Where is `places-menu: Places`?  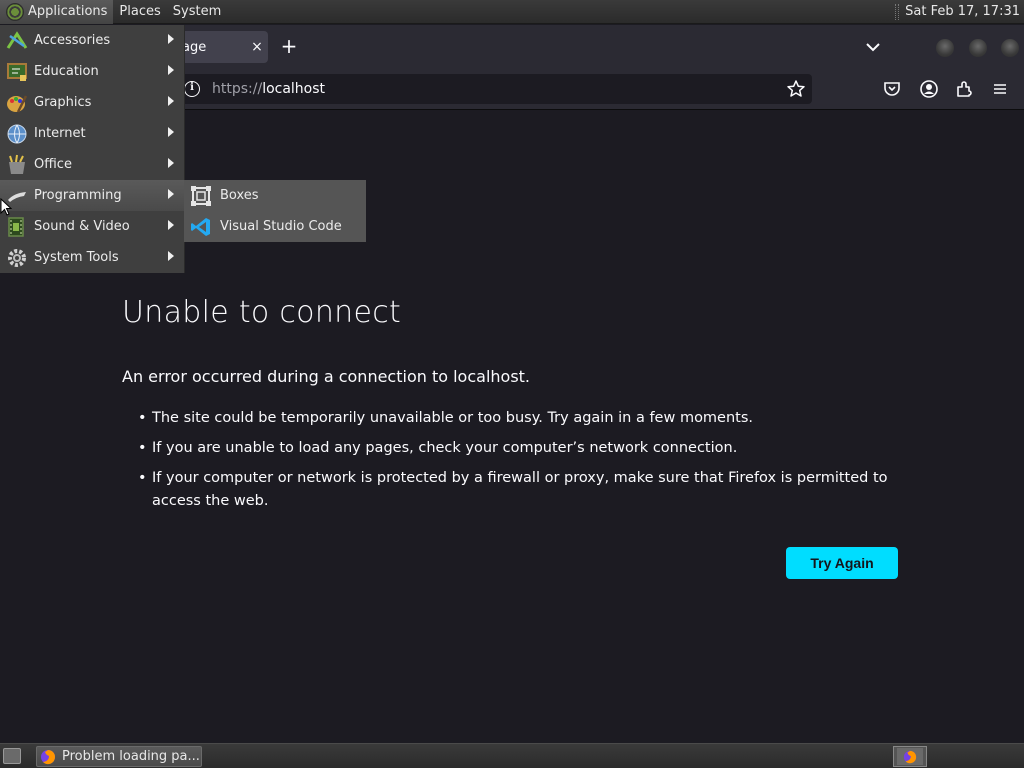 places-menu: Places is located at coordinates (139, 12).